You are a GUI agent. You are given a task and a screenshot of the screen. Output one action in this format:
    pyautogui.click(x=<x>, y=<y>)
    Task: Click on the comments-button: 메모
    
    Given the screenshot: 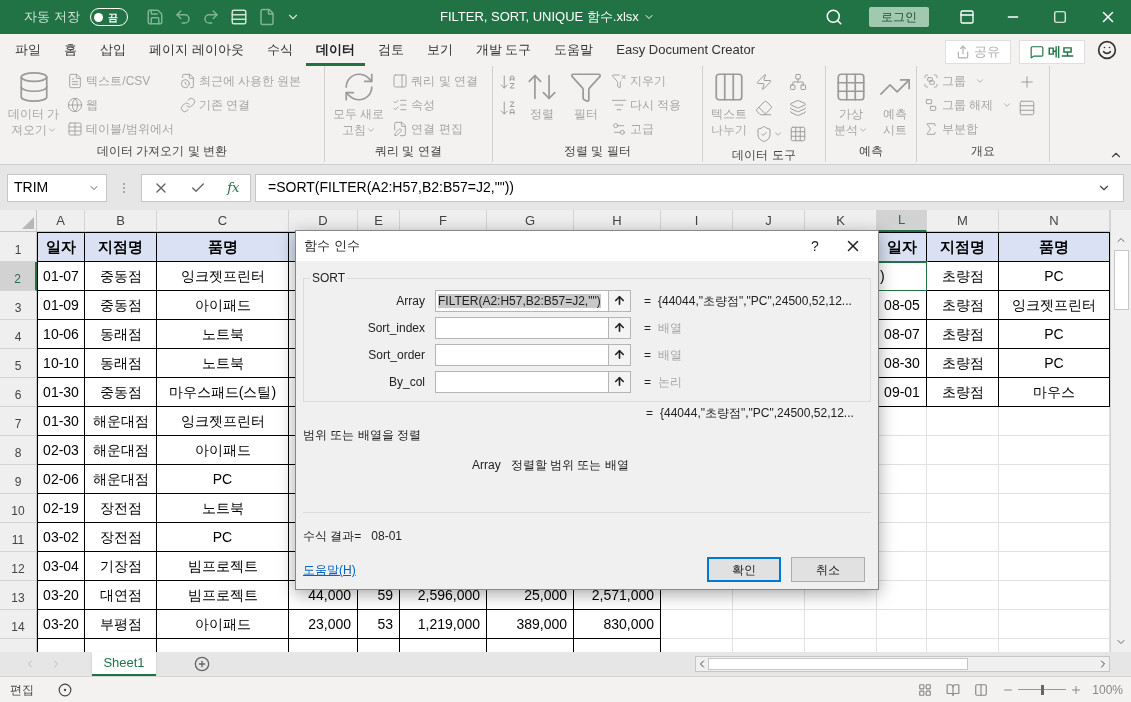 What is the action you would take?
    pyautogui.click(x=1052, y=52)
    